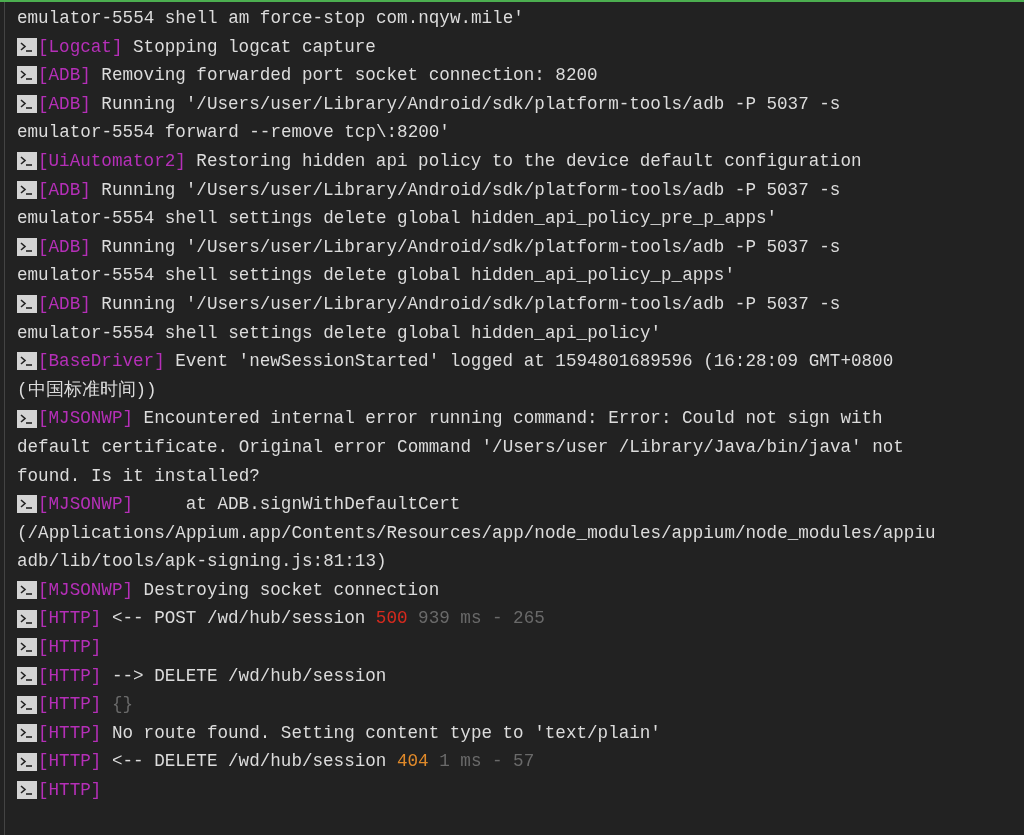 The width and height of the screenshot is (1024, 835). Describe the element at coordinates (80, 47) in the screenshot. I see `log-source-tag: [Logcat]` at that location.